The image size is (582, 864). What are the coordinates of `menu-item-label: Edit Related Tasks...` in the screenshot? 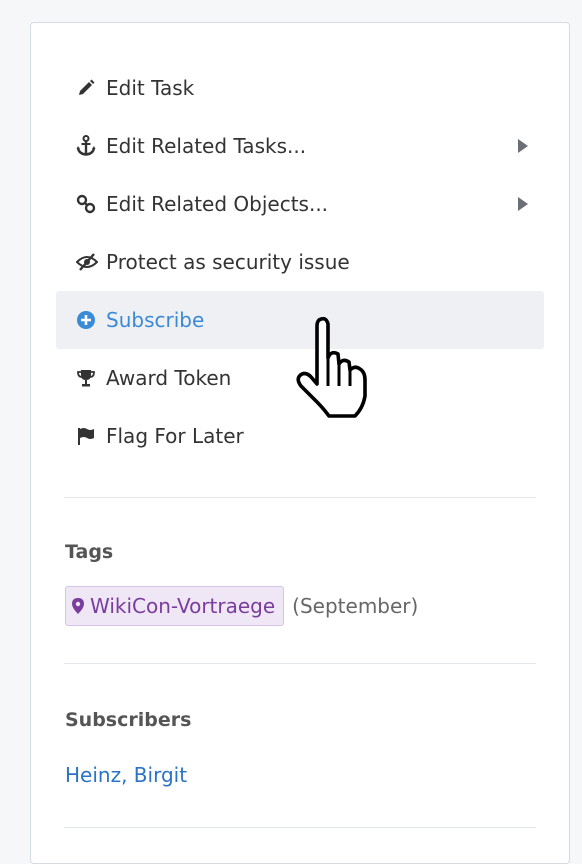 It's located at (206, 146).